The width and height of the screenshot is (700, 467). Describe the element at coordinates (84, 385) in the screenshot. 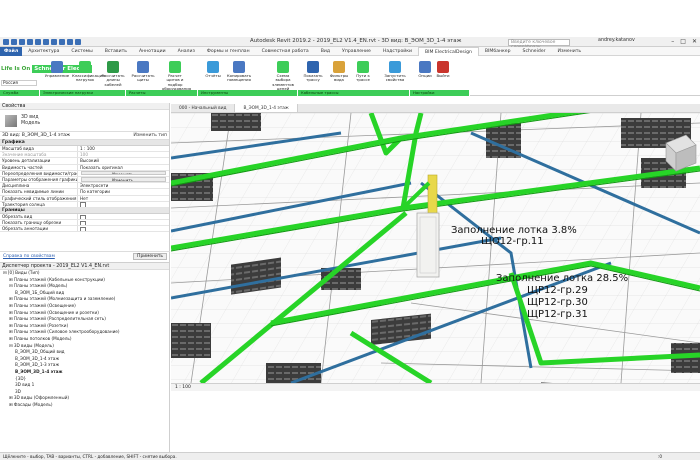

I see `browser-tree-item: 3D вид 1` at that location.